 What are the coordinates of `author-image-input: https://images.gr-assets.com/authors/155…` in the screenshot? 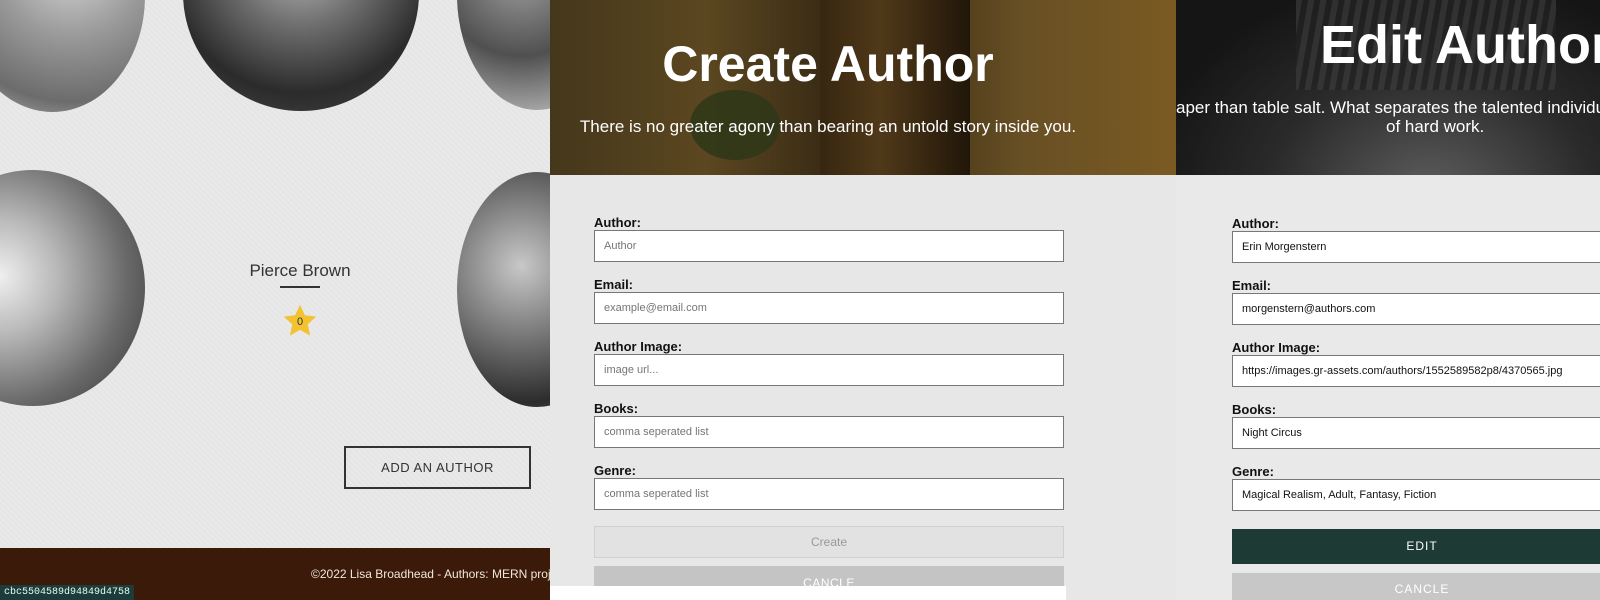 It's located at (1416, 371).